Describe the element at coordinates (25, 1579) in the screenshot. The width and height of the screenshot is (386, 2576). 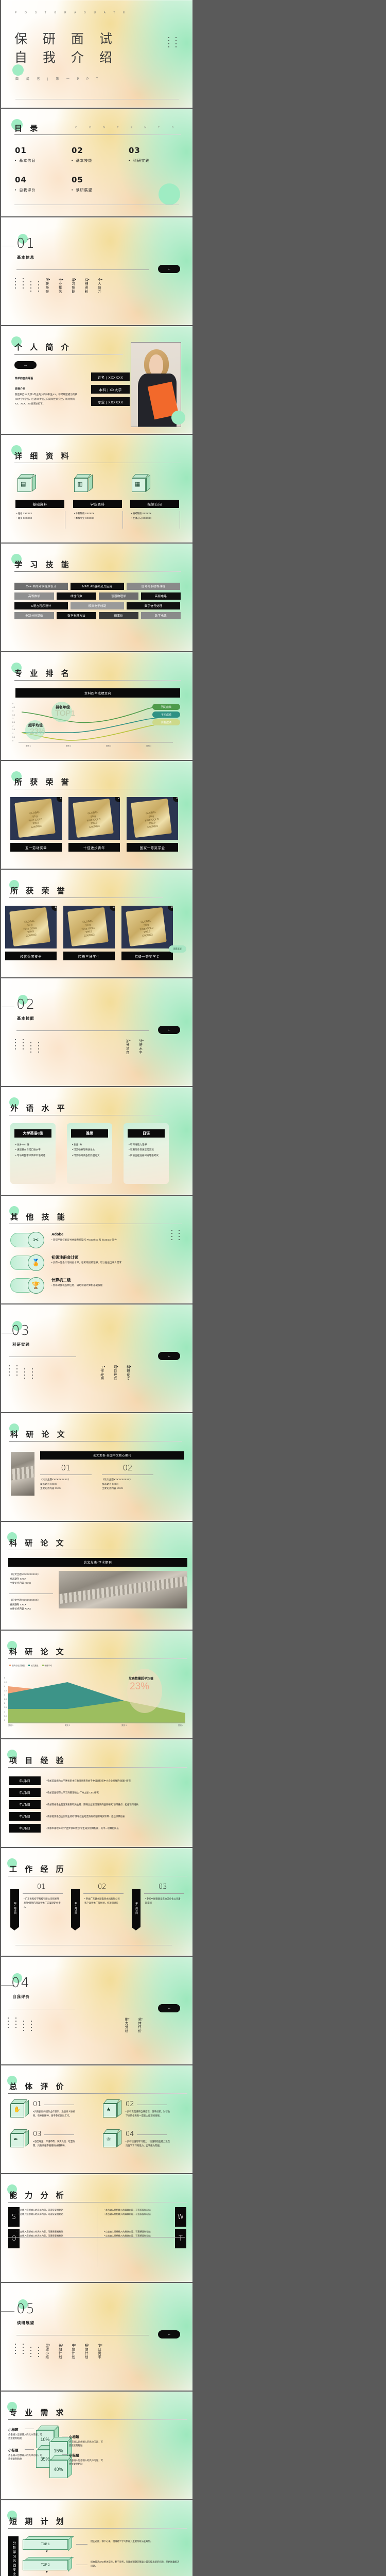
I see `paper2-block-1: 《论文主题XXXXXXXXXX》 发表期刊 XXXX 主要论点内容 XXXX` at that location.